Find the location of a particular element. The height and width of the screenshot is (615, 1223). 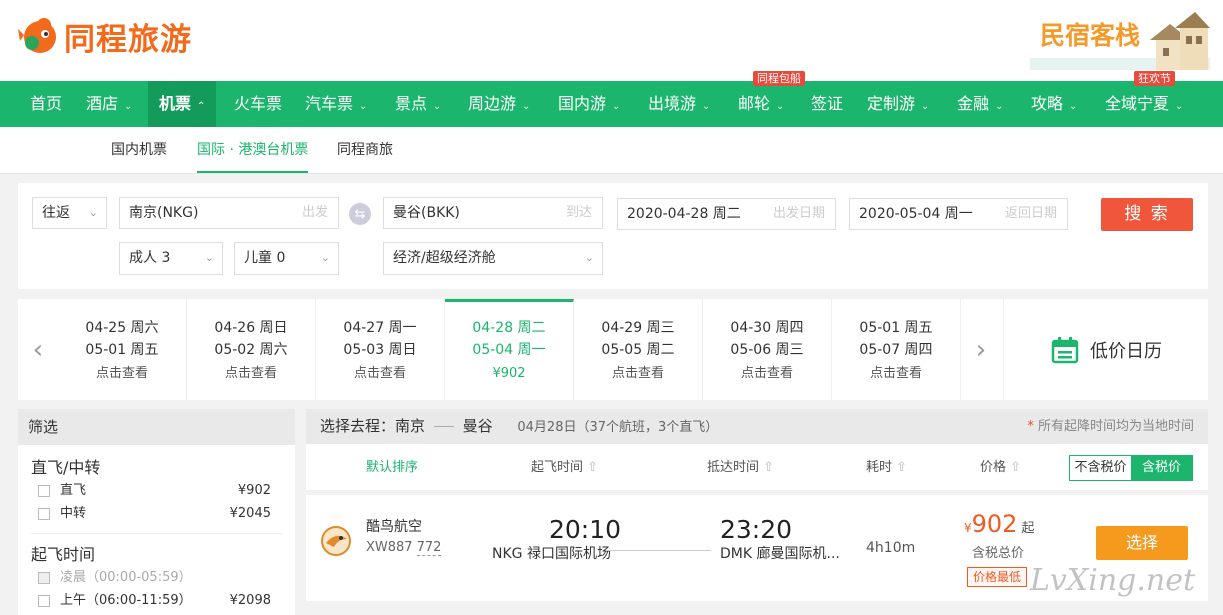

return-date-hint: 返回日期 is located at coordinates (1030, 213).